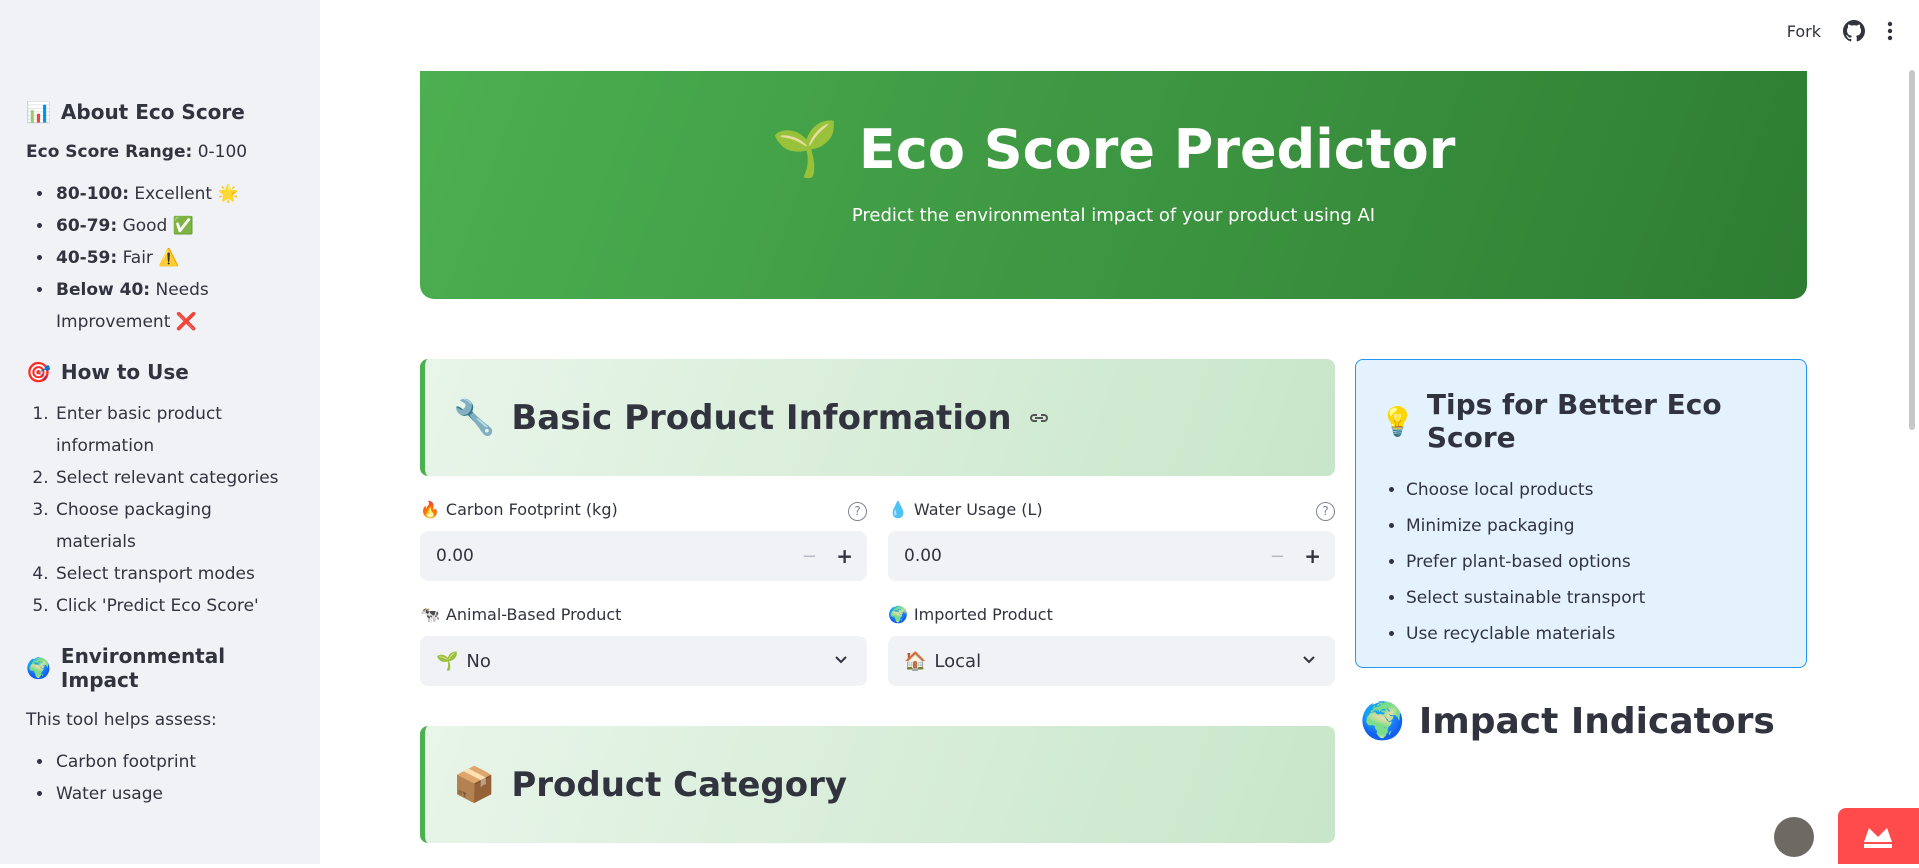 The width and height of the screenshot is (1919, 868). What do you see at coordinates (430, 614) in the screenshot?
I see `cow-icon: 🐄` at bounding box center [430, 614].